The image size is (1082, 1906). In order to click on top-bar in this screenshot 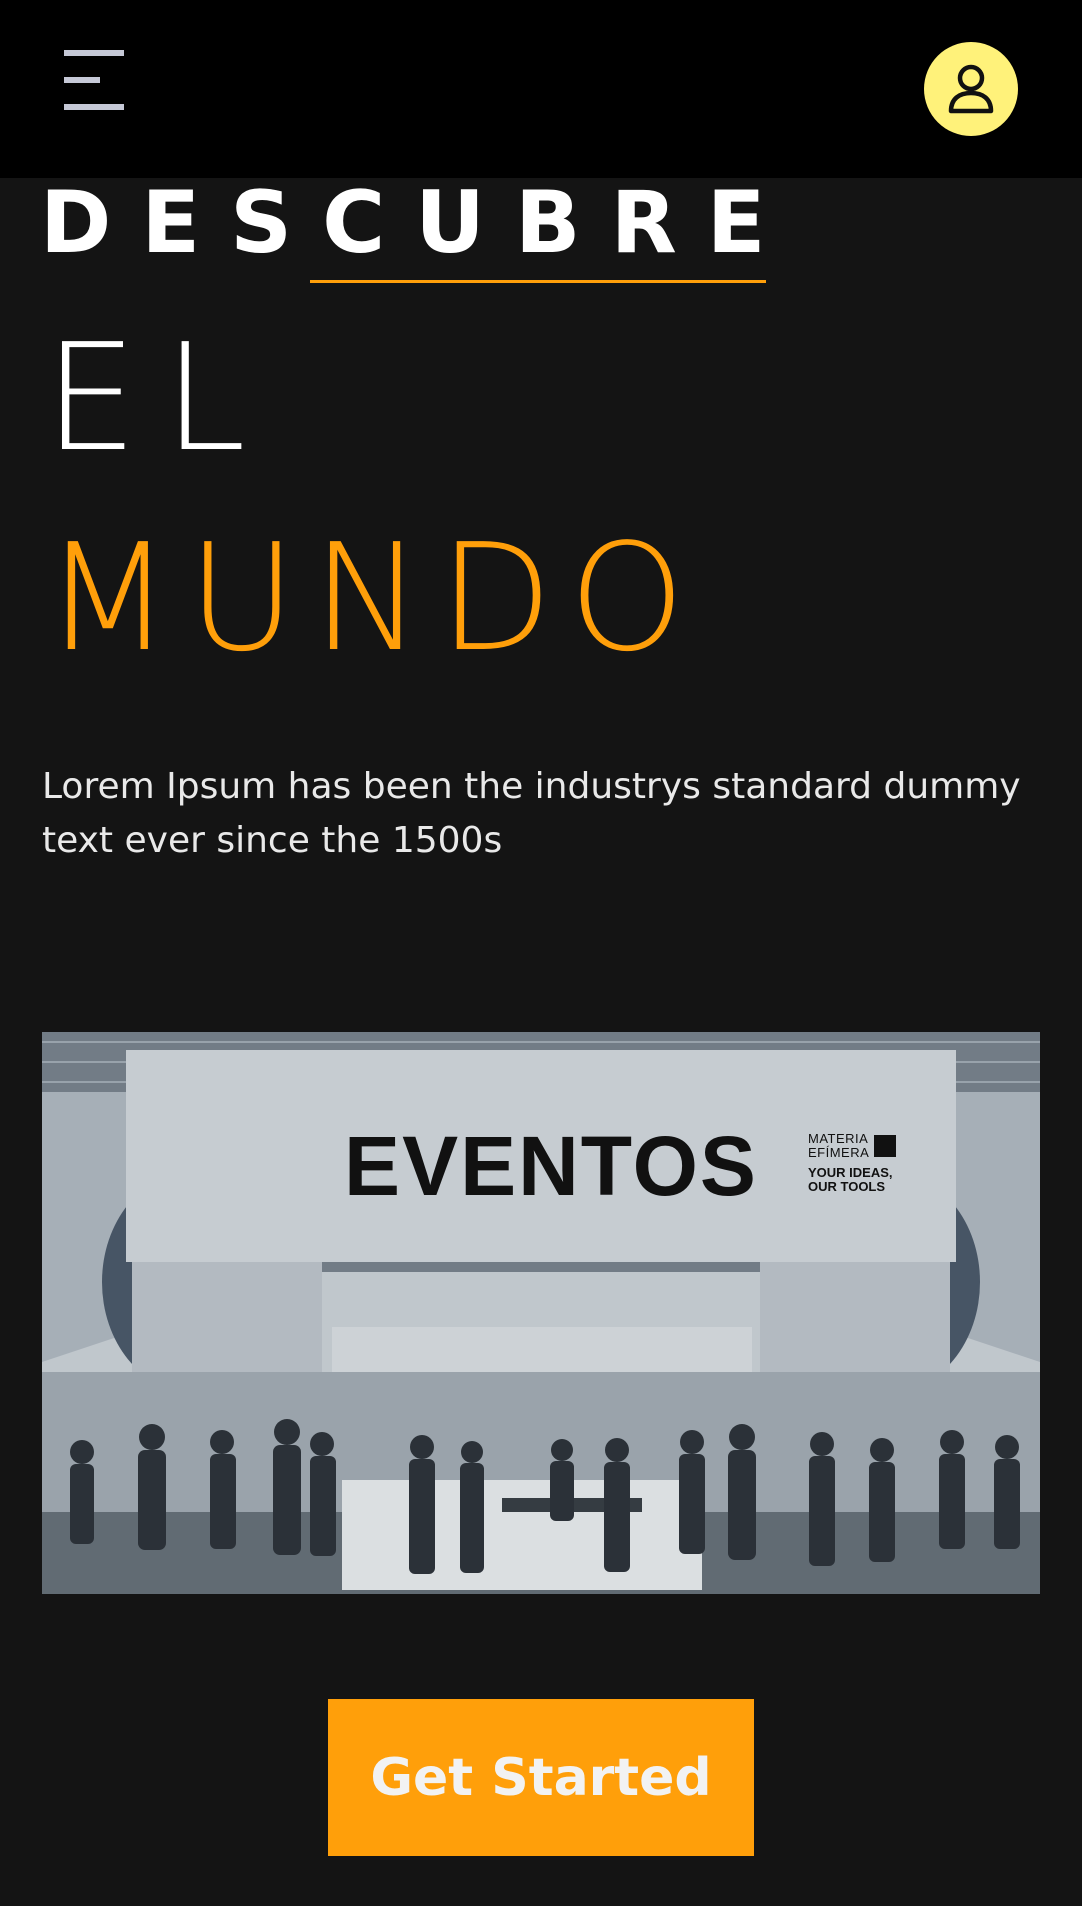, I will do `click(541, 89)`.